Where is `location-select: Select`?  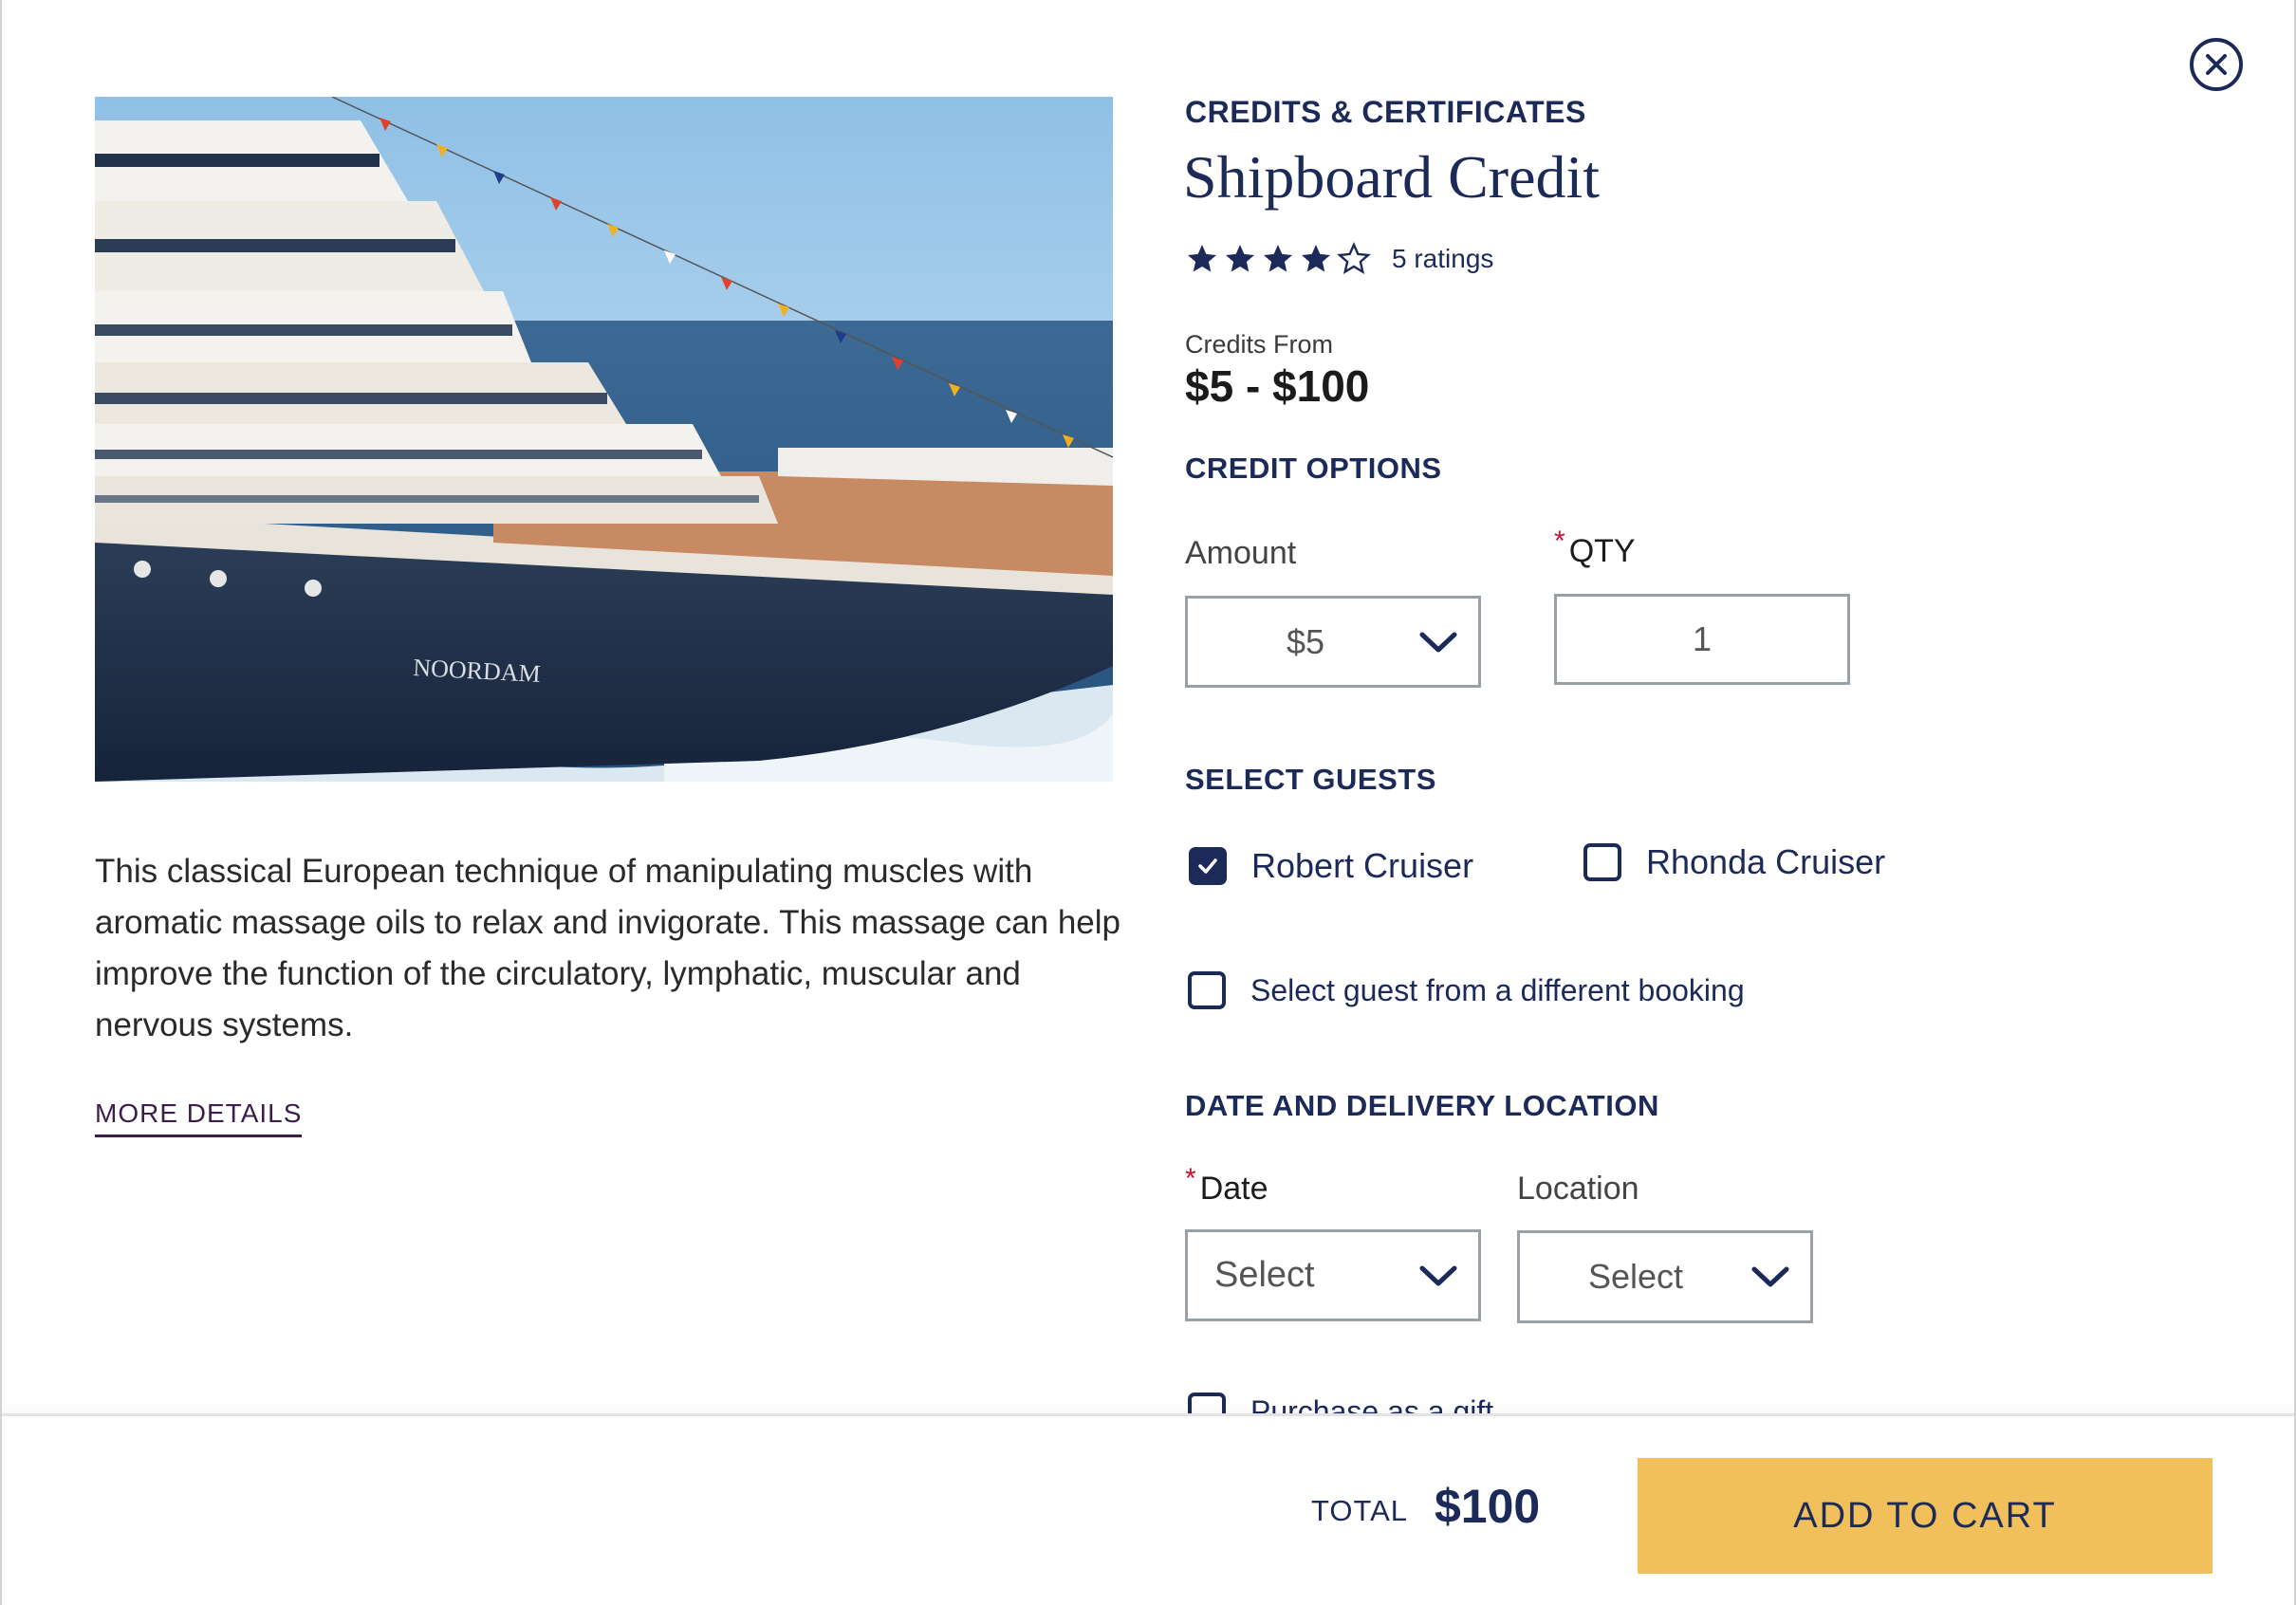
location-select: Select is located at coordinates (1665, 1276).